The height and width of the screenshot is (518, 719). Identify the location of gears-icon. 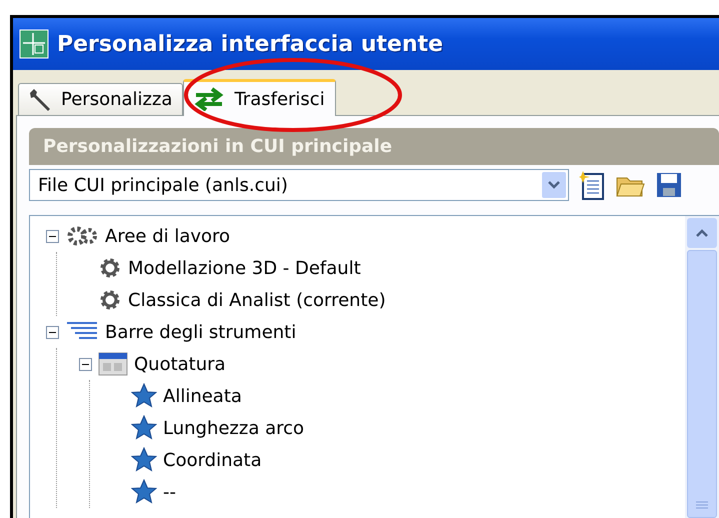
(82, 236).